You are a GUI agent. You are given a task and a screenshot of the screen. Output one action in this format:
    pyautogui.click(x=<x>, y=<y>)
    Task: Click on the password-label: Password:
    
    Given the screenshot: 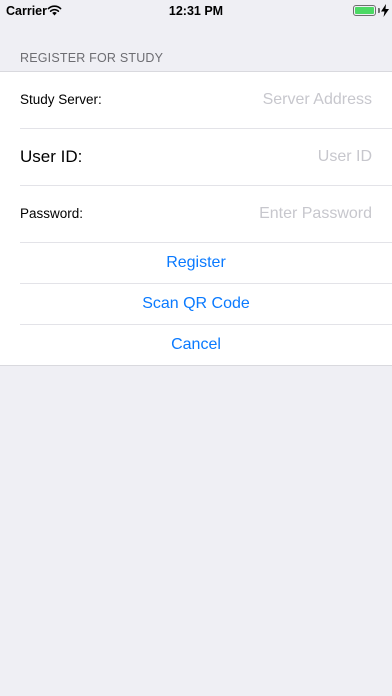 What is the action you would take?
    pyautogui.click(x=52, y=213)
    